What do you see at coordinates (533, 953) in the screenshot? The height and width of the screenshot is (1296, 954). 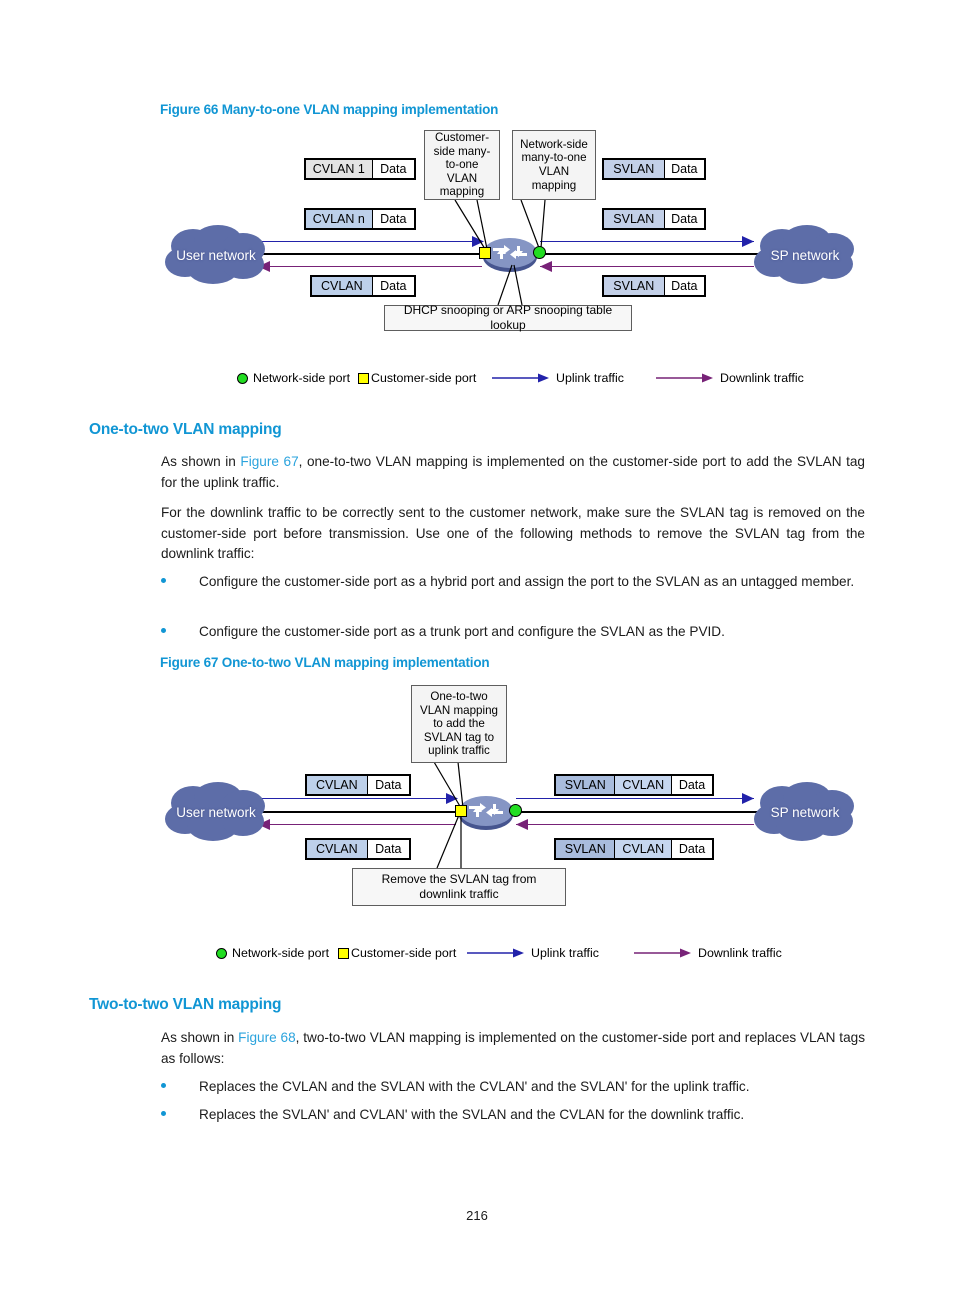 I see `legend-uplink-traffic: Uplink traffic` at bounding box center [533, 953].